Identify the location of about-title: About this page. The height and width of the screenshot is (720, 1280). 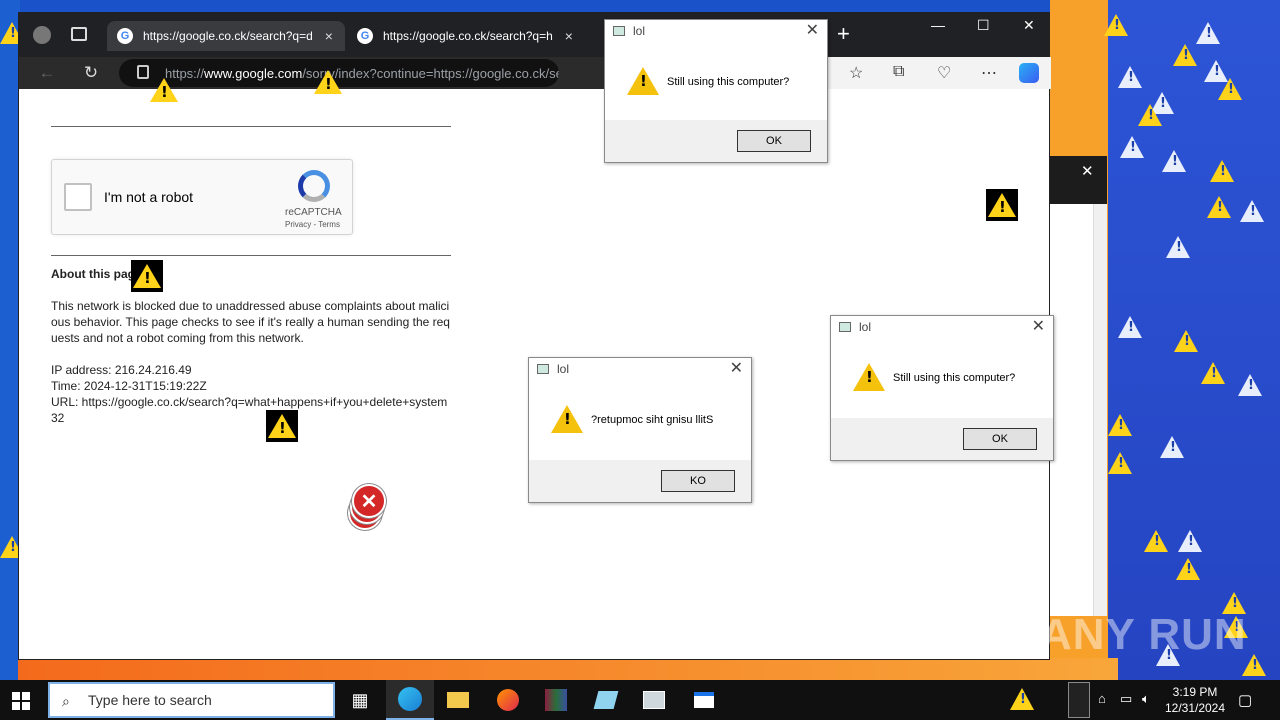
(96, 274).